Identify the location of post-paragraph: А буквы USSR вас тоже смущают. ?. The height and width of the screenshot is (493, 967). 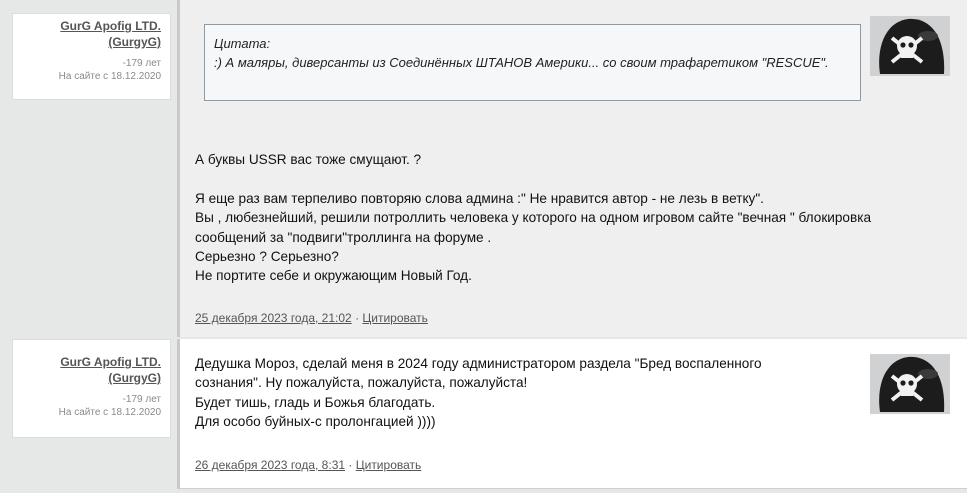
(308, 159).